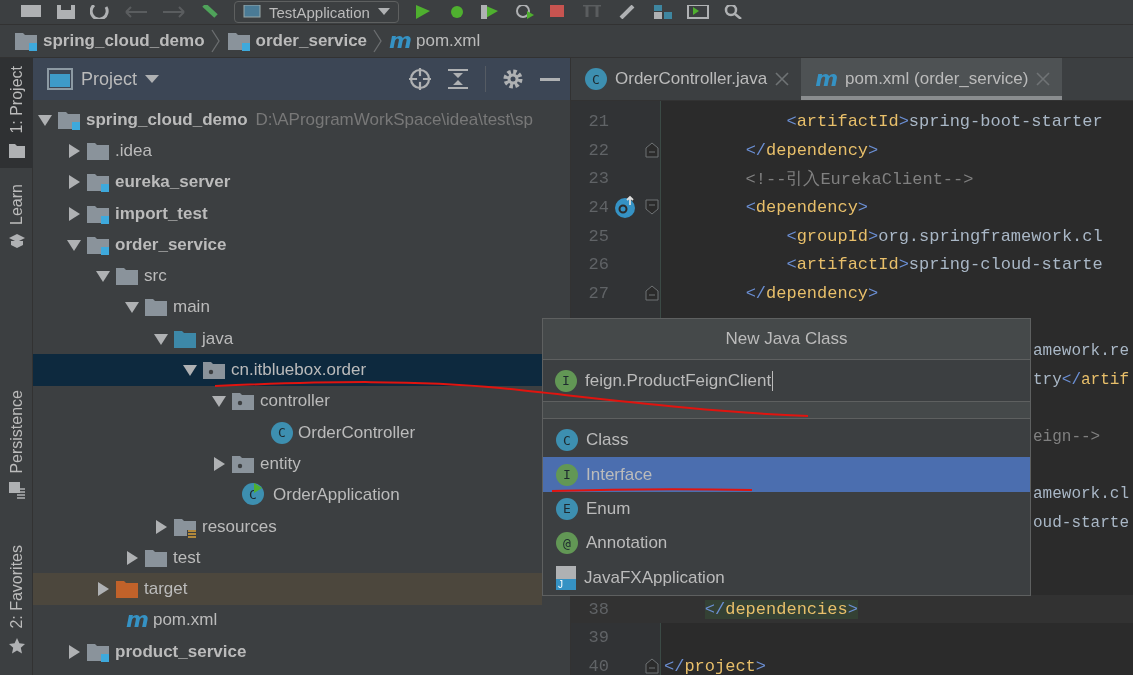  I want to click on forward-arrow-icon, so click(174, 12).